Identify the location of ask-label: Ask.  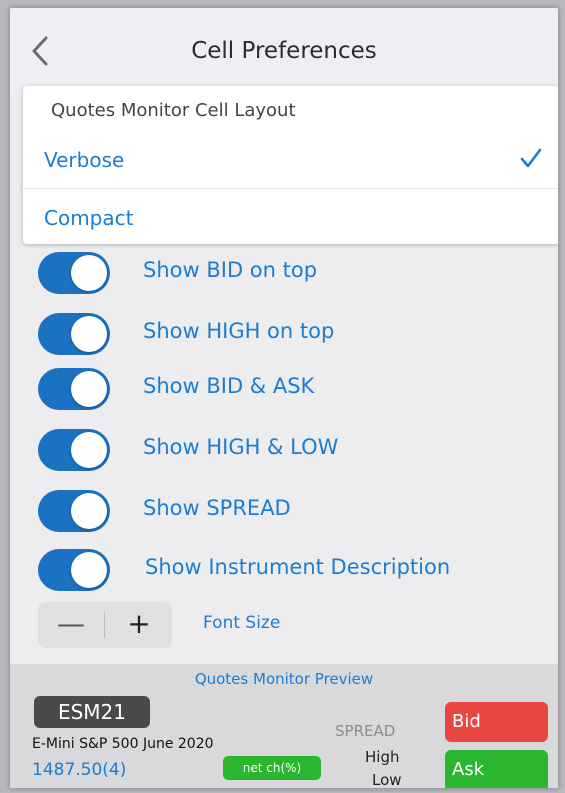
(468, 769).